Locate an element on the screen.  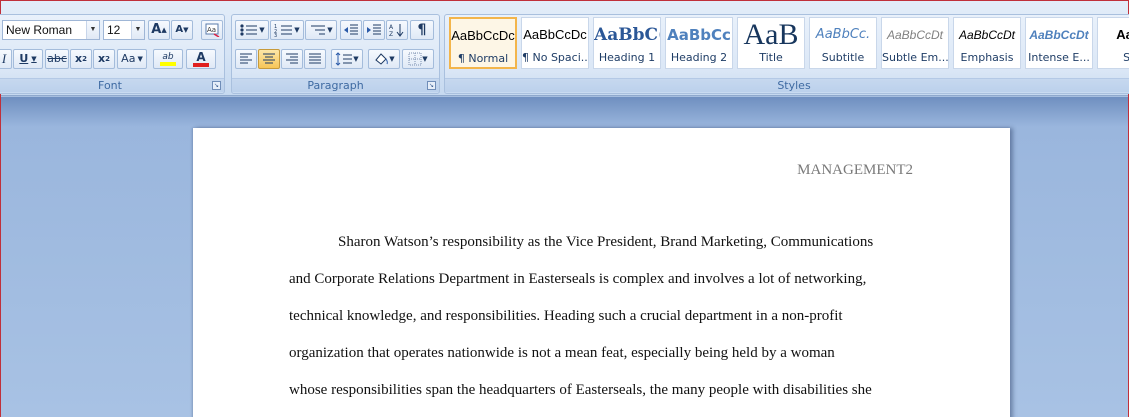
svg-text: Aa is located at coordinates (211, 30).